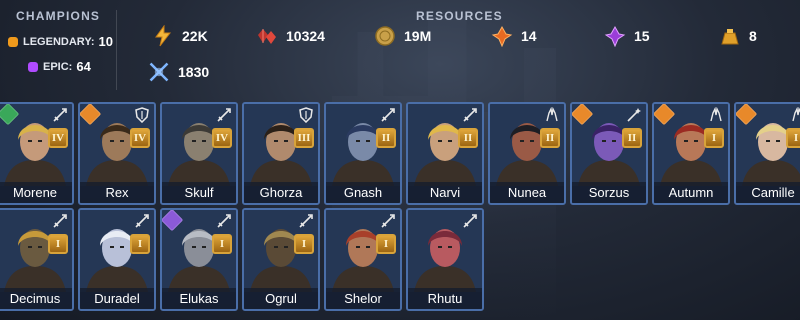  What do you see at coordinates (527, 192) in the screenshot?
I see `champion-name: Nunea` at bounding box center [527, 192].